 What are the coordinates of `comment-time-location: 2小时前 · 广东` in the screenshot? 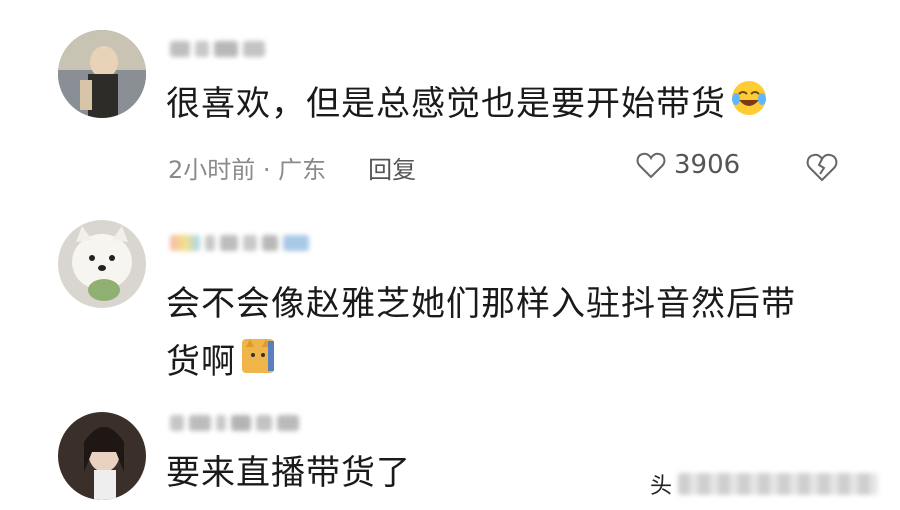 It's located at (247, 170).